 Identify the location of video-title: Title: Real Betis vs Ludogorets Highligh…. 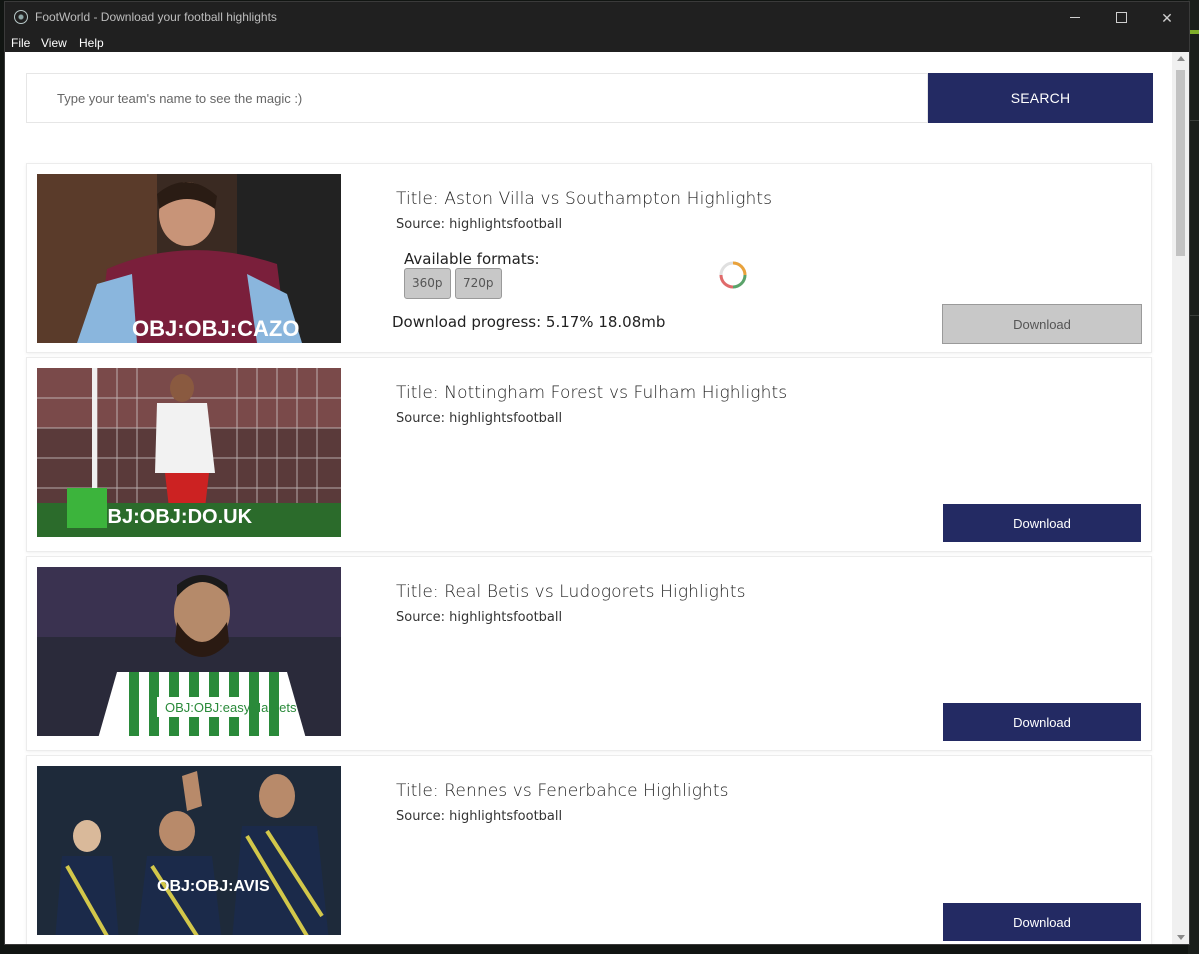
(571, 592).